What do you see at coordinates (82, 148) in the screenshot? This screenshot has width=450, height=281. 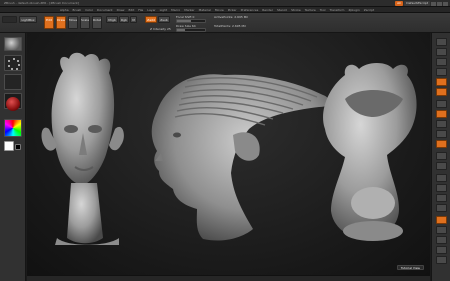 I see `front-head-sculpt` at bounding box center [82, 148].